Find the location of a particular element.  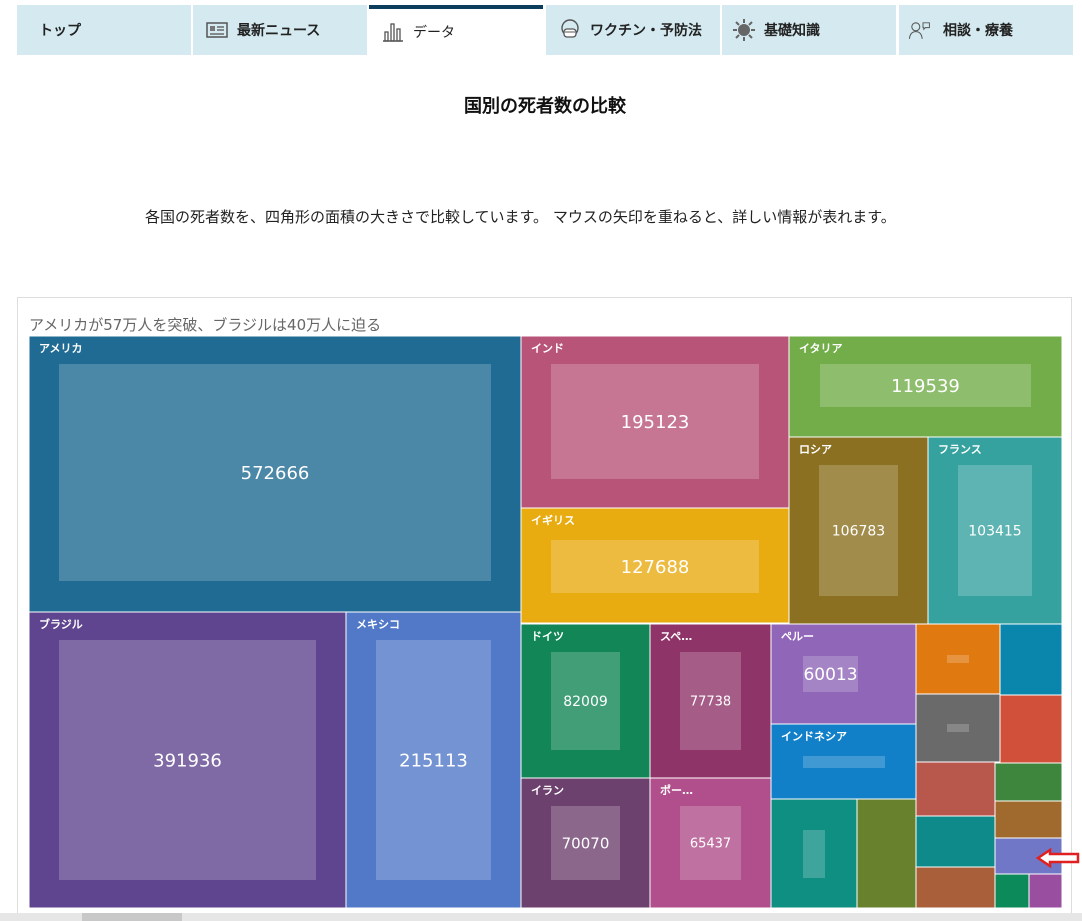

tab-consult: 相談・療養 is located at coordinates (986, 30).